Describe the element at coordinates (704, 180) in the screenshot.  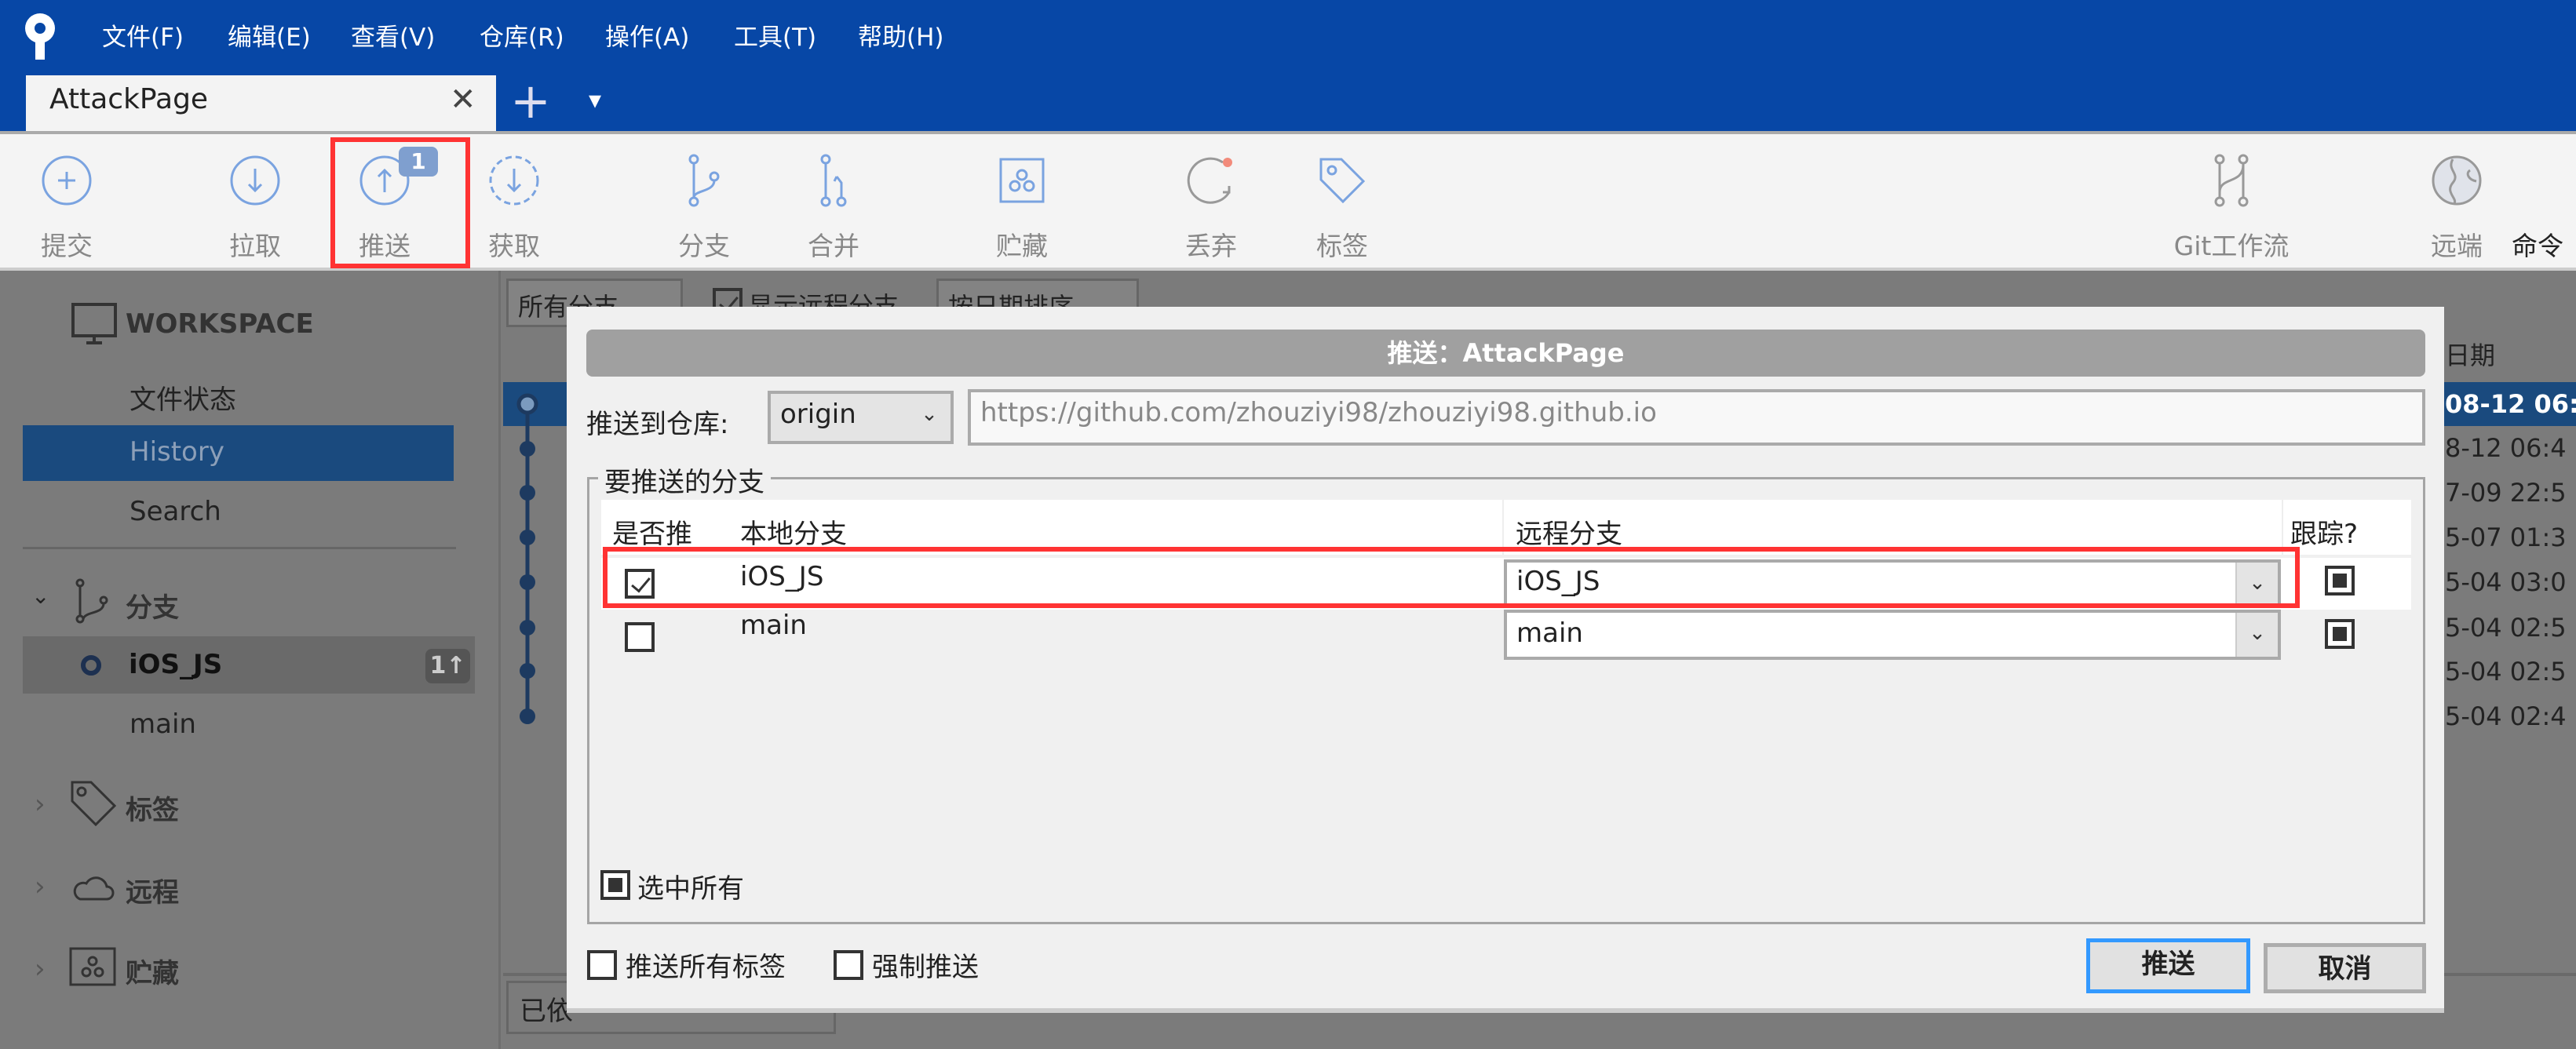
I see `branch-icon` at that location.